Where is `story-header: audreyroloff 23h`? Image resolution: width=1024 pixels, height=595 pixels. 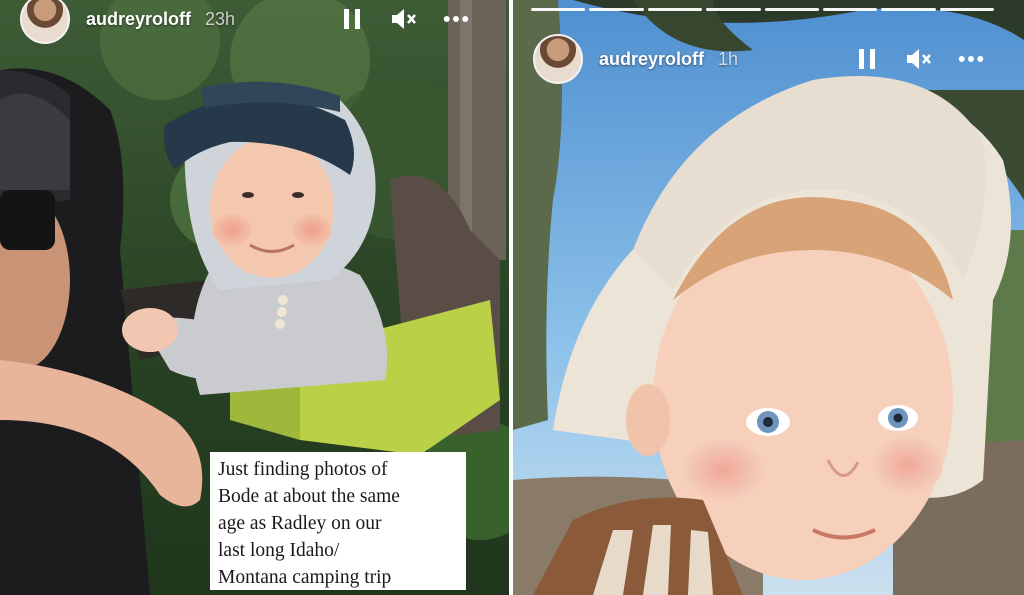 story-header: audreyroloff 23h is located at coordinates (254, 22).